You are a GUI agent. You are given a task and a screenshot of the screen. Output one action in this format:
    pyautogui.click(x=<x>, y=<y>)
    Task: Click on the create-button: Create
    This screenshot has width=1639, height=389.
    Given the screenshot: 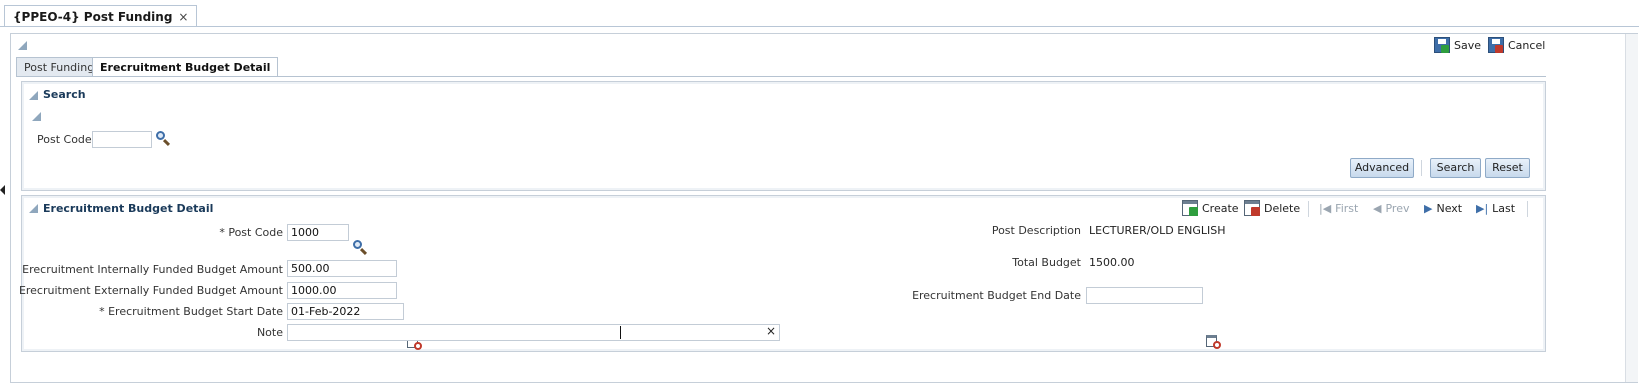 What is the action you would take?
    pyautogui.click(x=1210, y=208)
    